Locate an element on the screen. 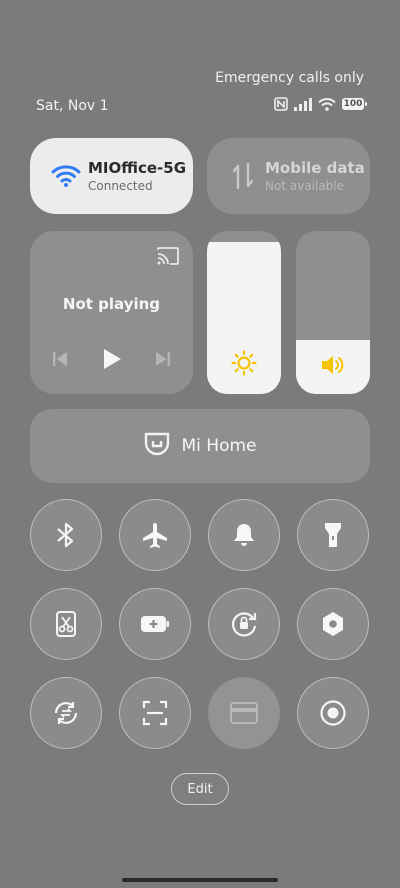  mobile-data-status: Not available is located at coordinates (305, 186).